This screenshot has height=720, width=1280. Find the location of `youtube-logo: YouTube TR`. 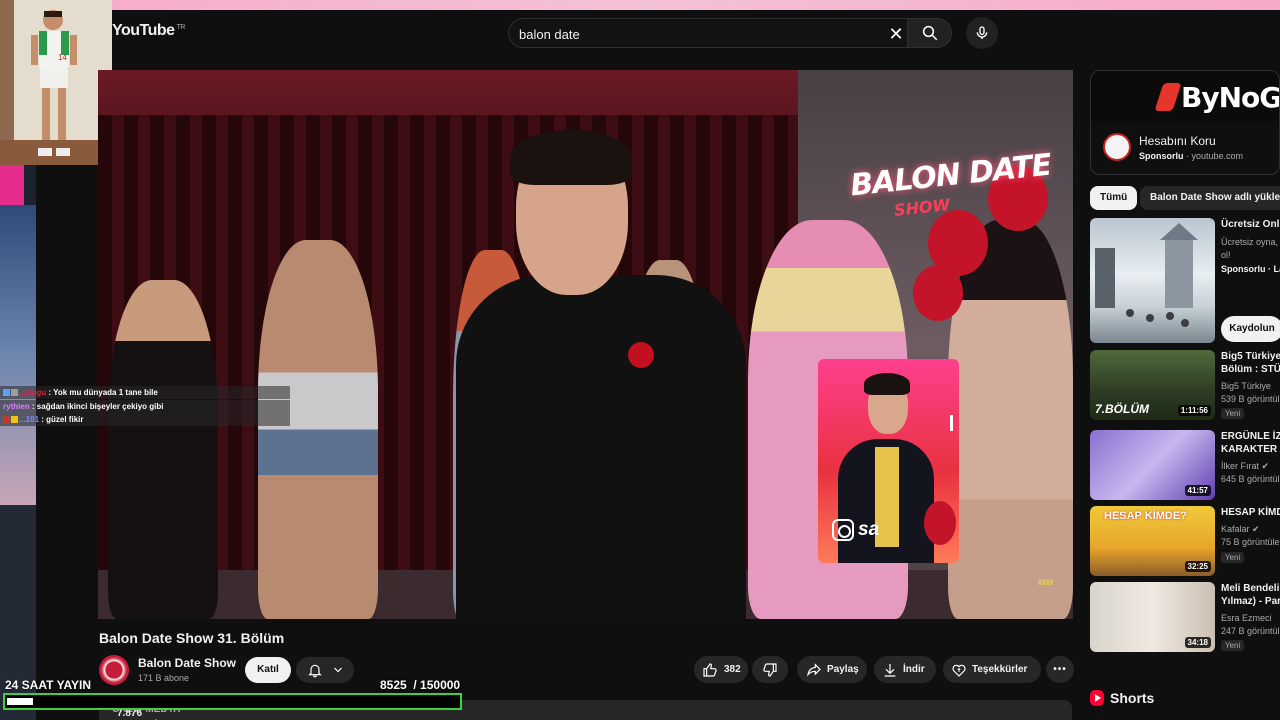

youtube-logo: YouTube TR is located at coordinates (148, 31).